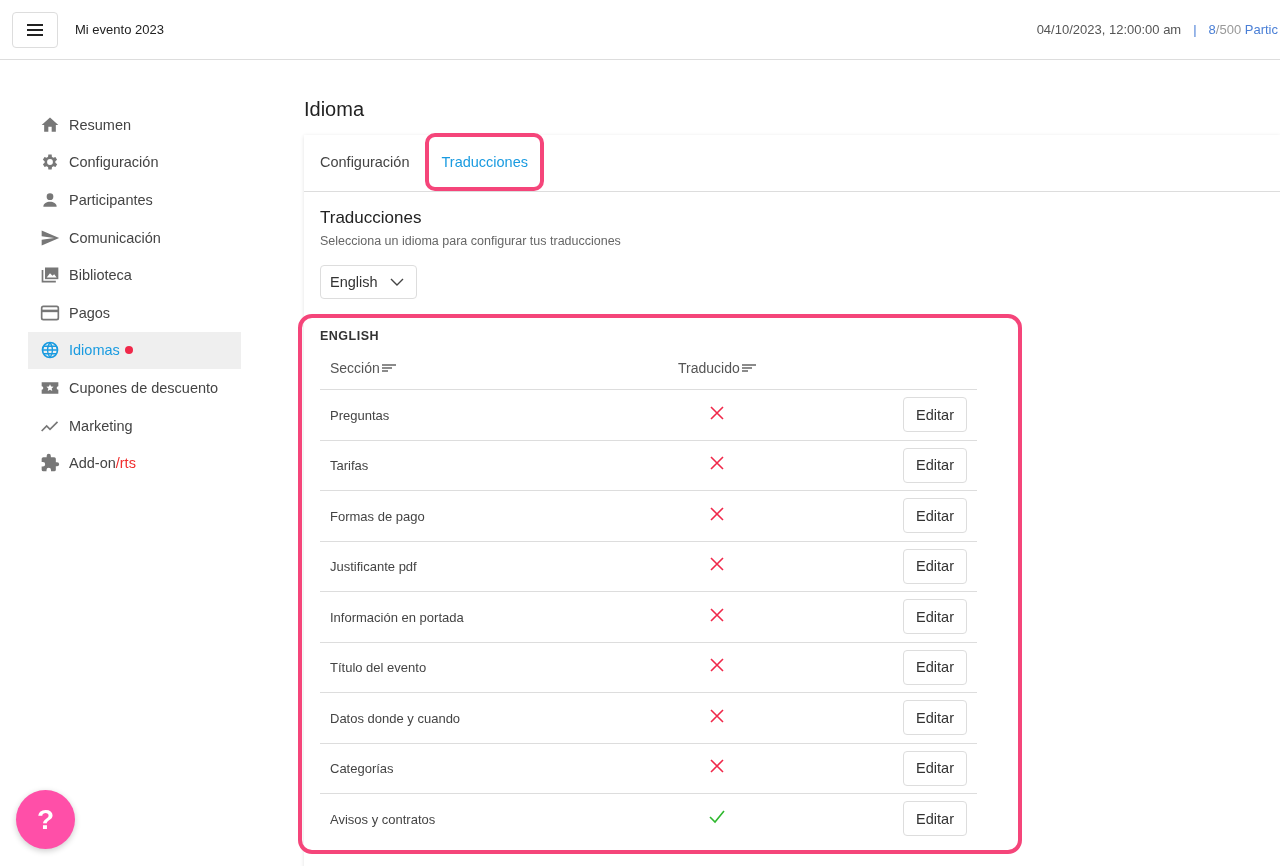 The height and width of the screenshot is (866, 1280). Describe the element at coordinates (1109, 29) in the screenshot. I see `event-datetime: 04/10/2023, 12:00:00 am` at that location.